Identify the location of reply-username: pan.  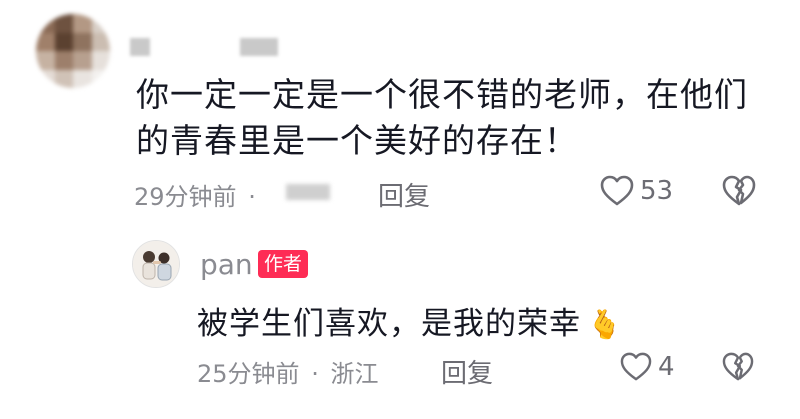
(226, 264).